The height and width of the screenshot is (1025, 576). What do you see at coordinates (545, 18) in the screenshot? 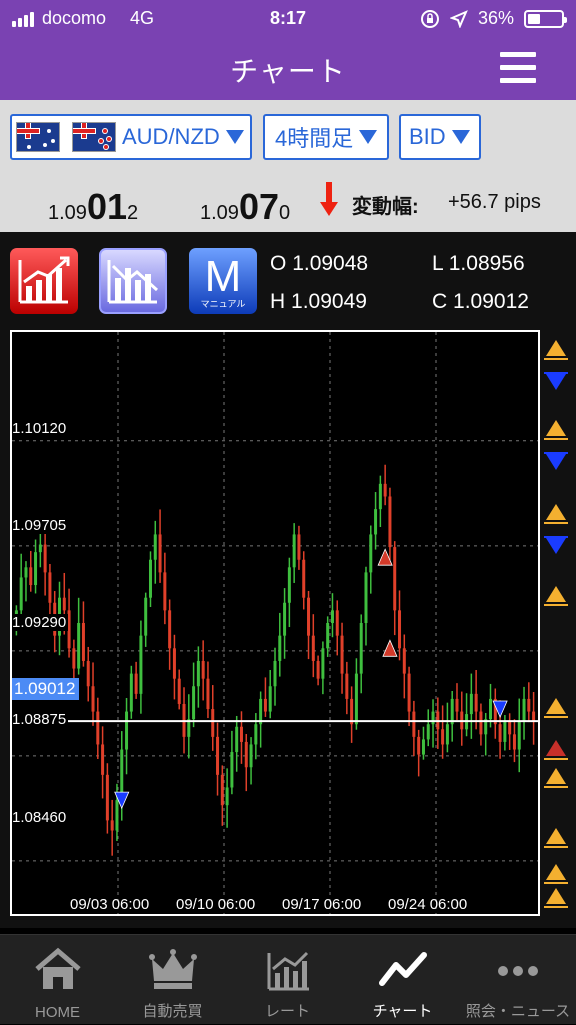
I see `battery-icon` at bounding box center [545, 18].